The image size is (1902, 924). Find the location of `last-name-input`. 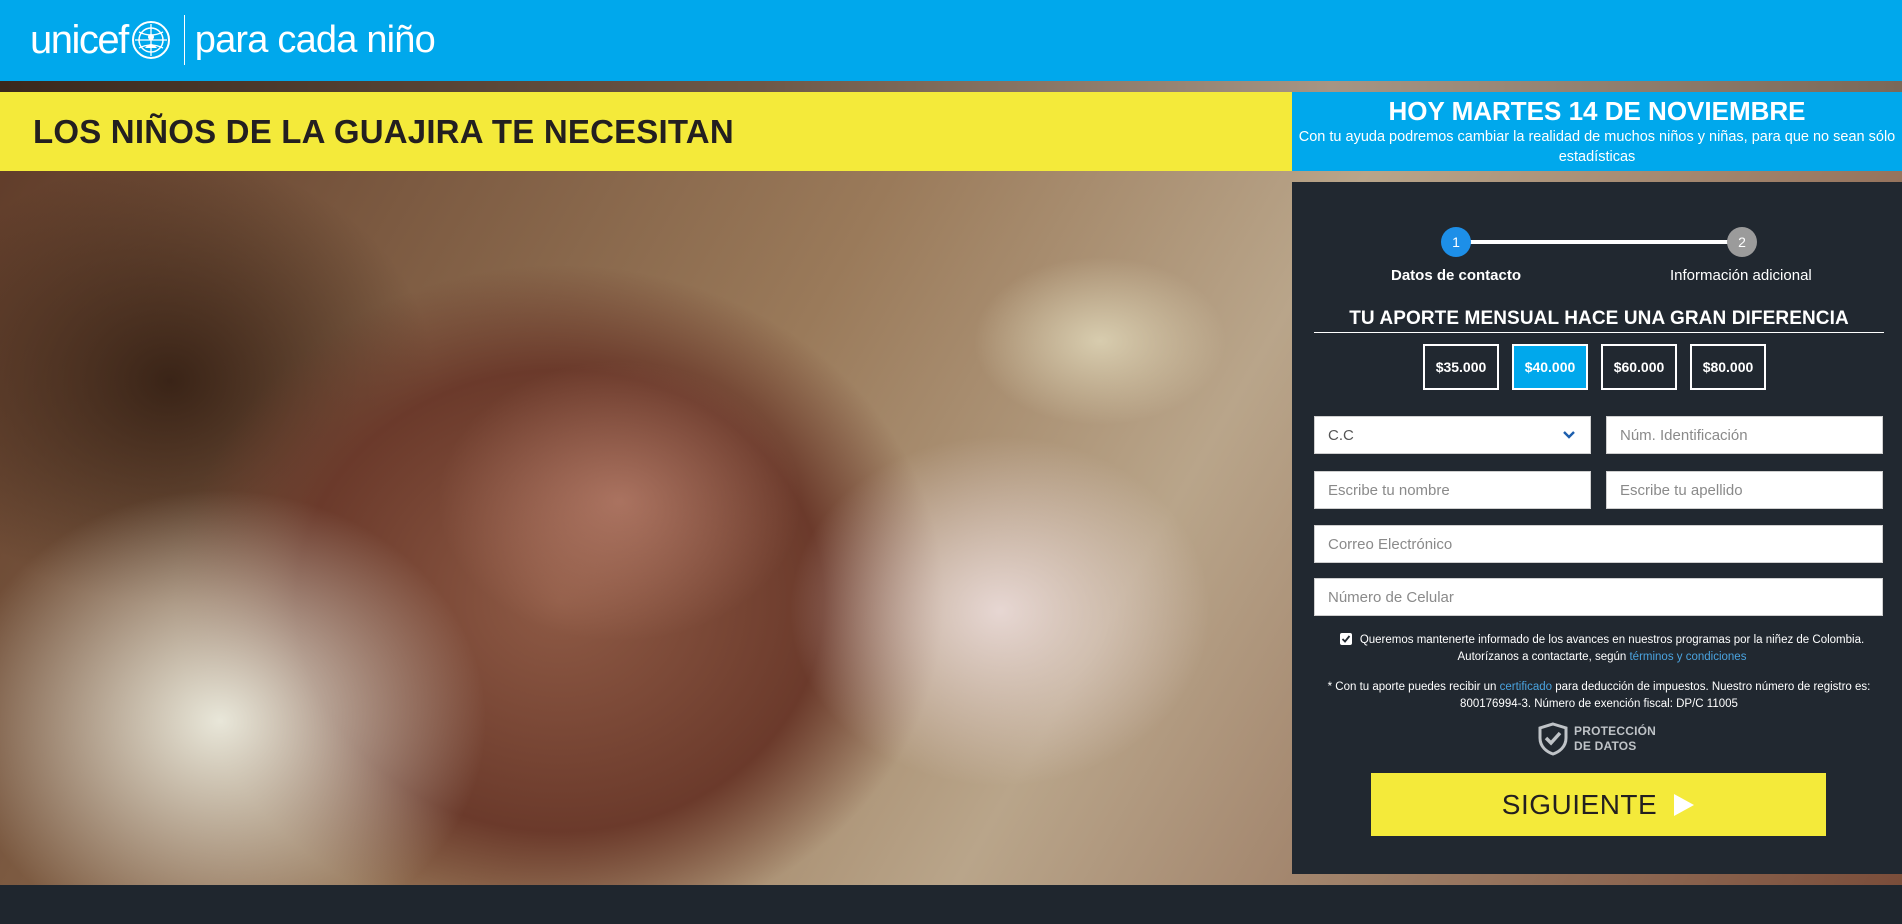

last-name-input is located at coordinates (1744, 490).